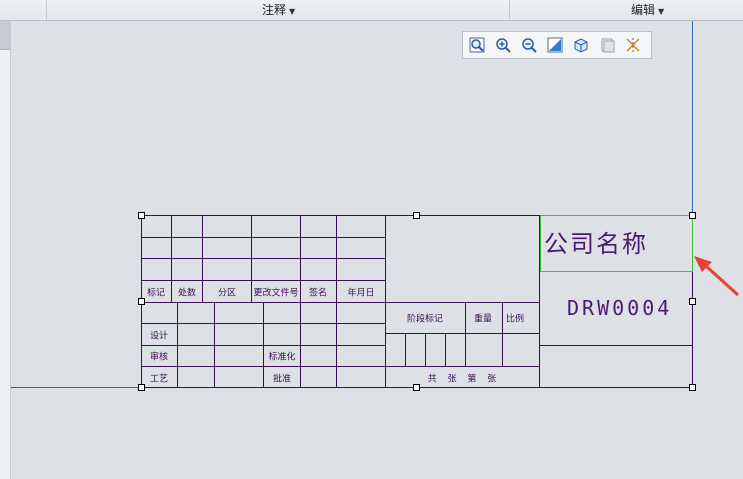  What do you see at coordinates (515, 319) in the screenshot?
I see `scale-label: 比例` at bounding box center [515, 319].